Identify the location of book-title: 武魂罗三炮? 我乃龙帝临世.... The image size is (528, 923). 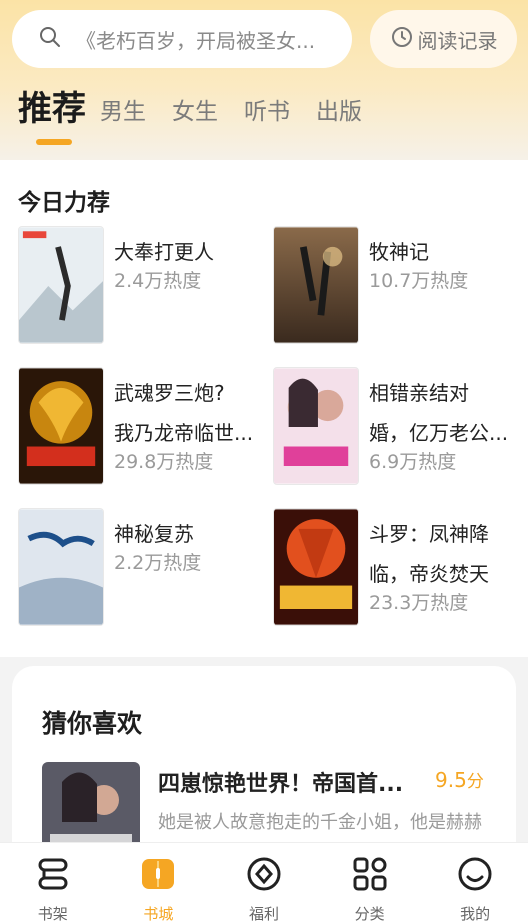
(189, 413).